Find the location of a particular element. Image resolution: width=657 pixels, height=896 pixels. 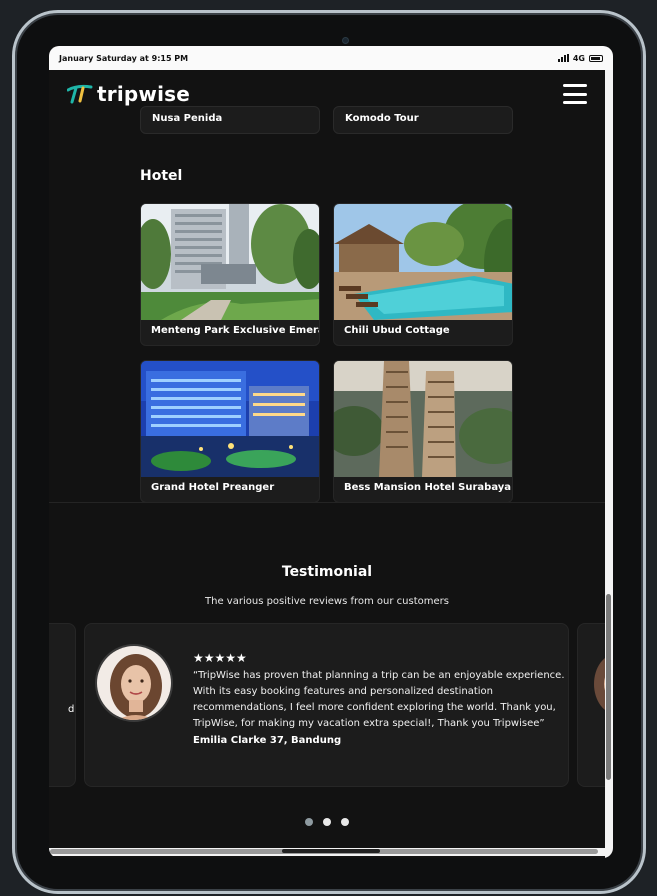

network-label: 4G is located at coordinates (578, 58).